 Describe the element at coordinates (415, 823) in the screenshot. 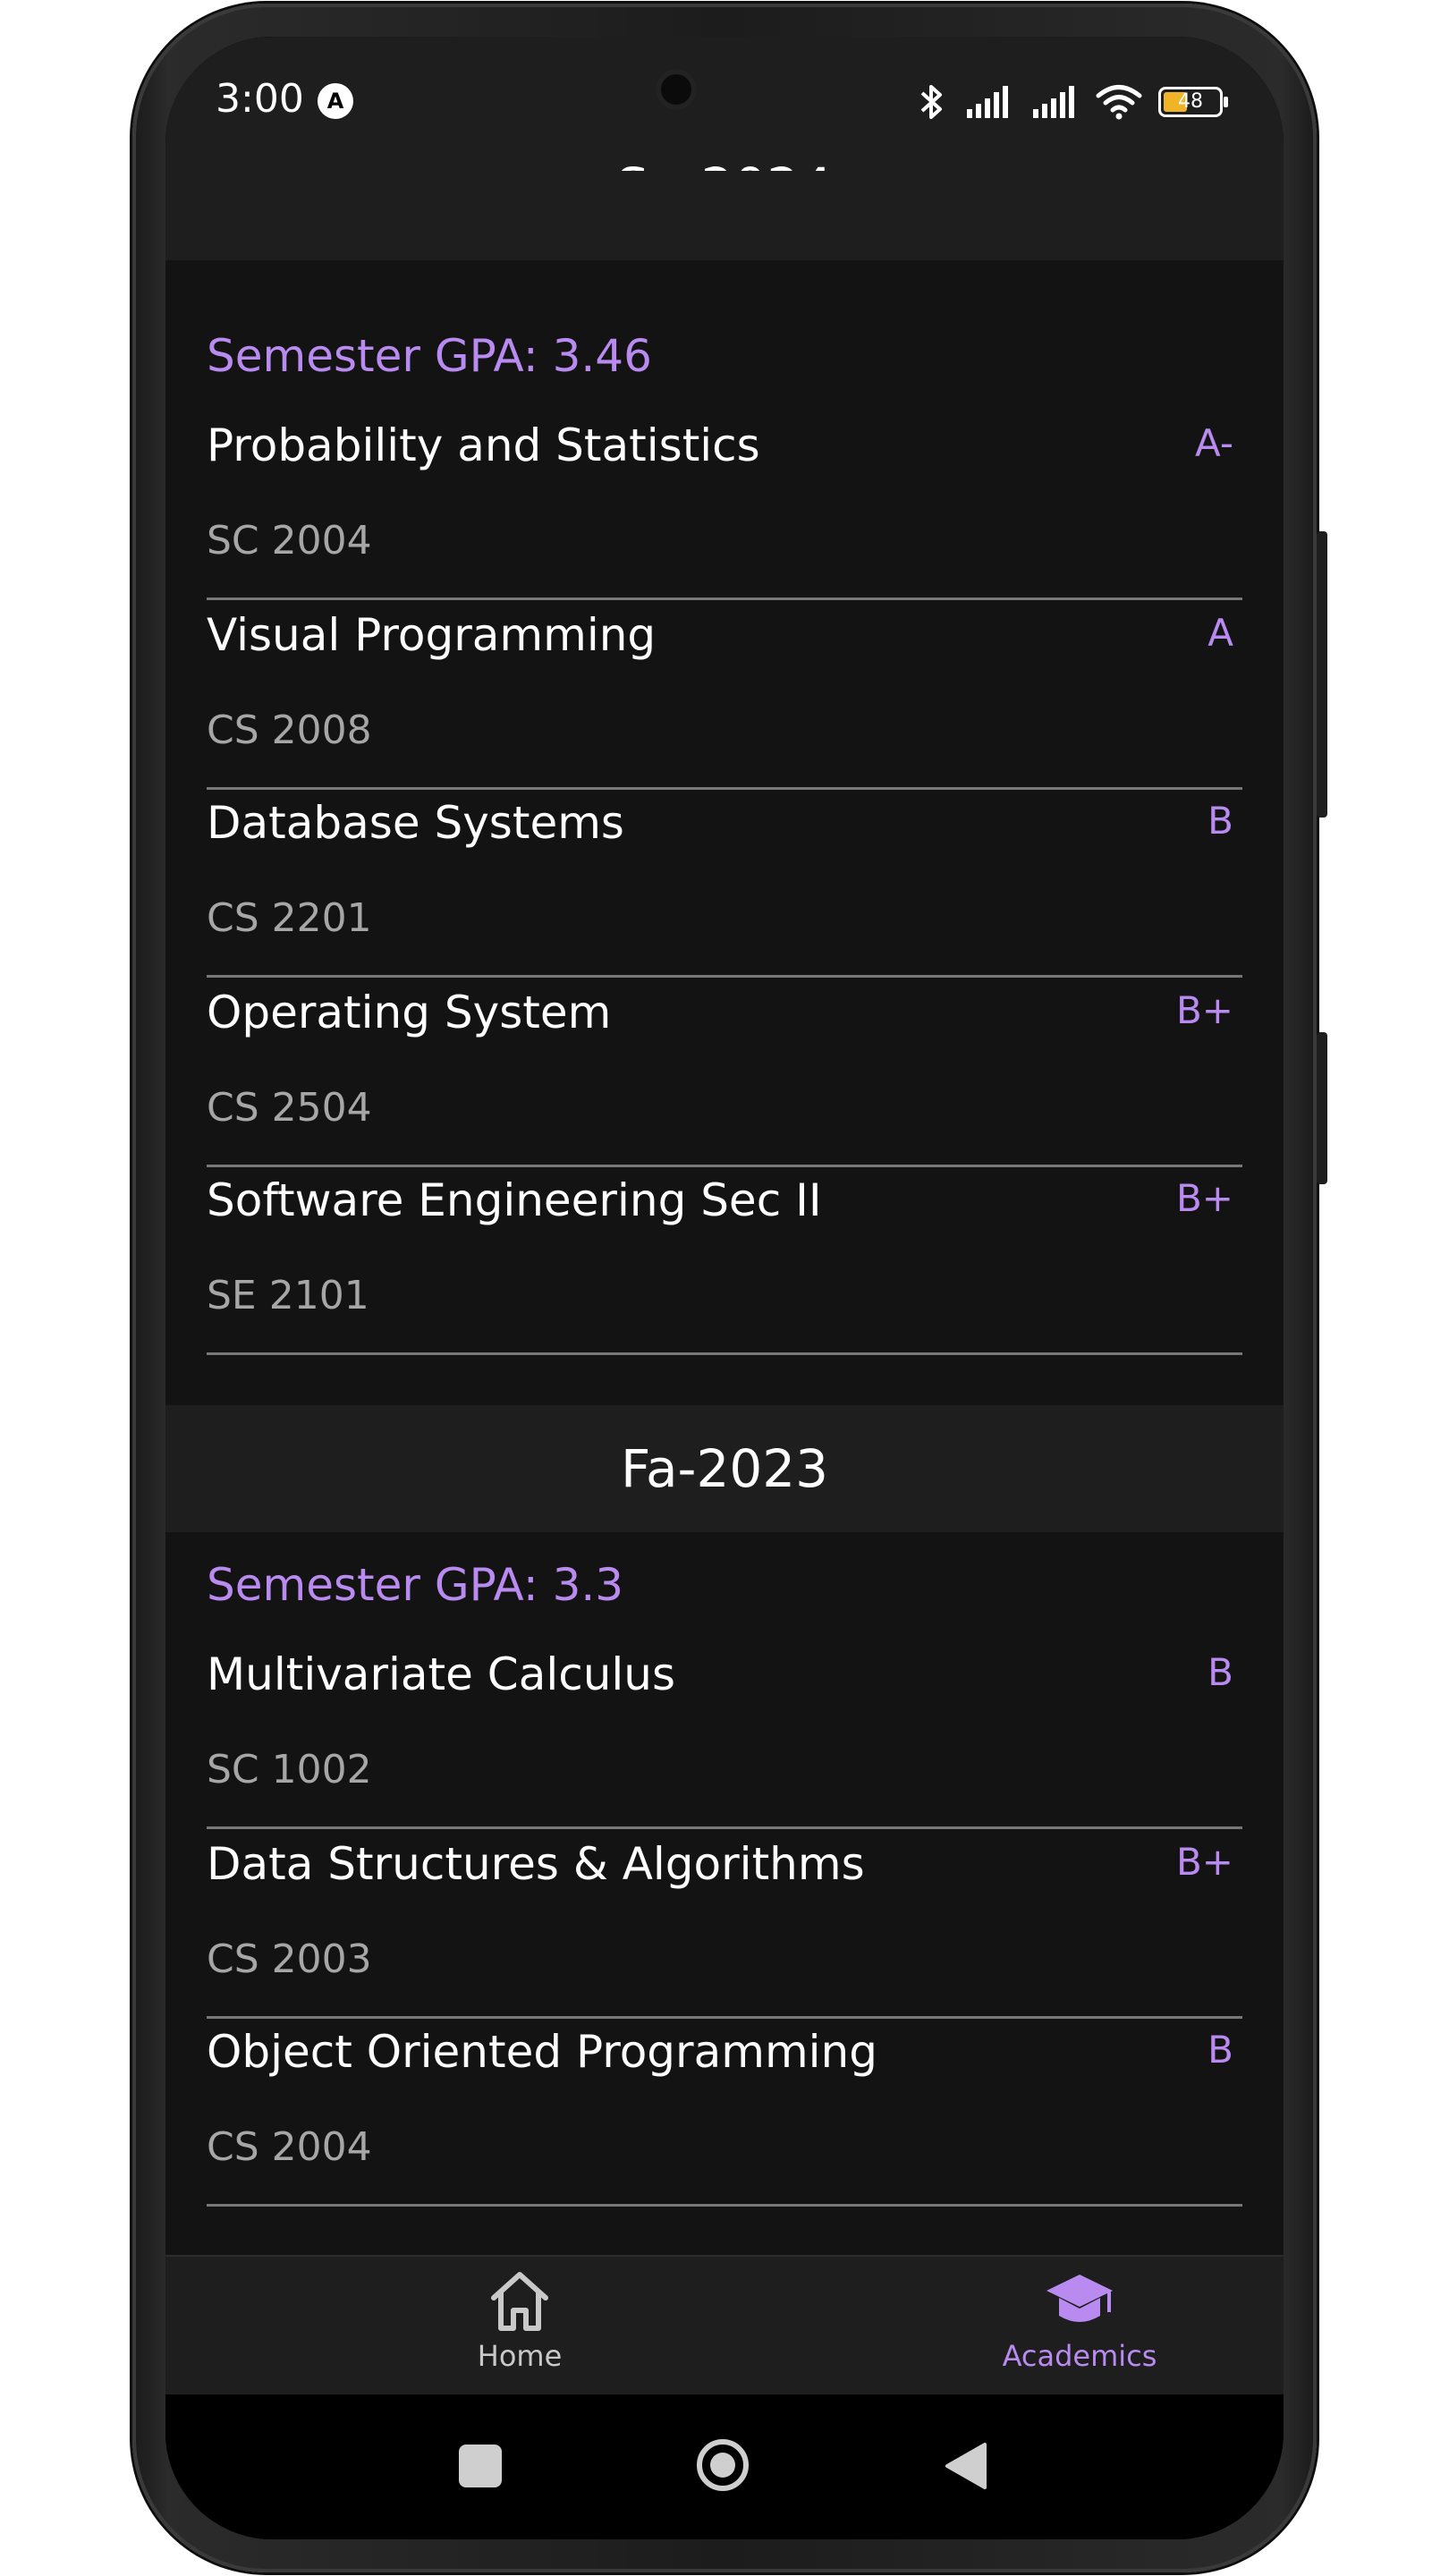

I see `course-name: Database Systems` at that location.